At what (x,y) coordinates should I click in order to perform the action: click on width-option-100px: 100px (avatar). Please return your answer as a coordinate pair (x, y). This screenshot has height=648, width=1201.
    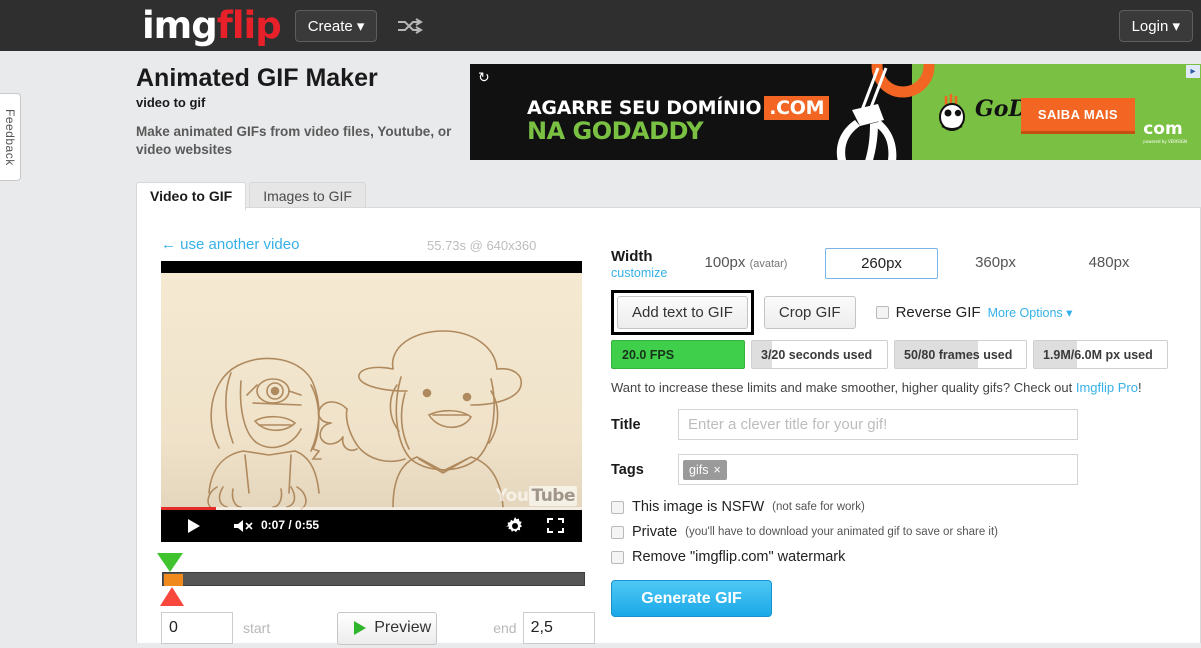
    Looking at the image, I should click on (746, 262).